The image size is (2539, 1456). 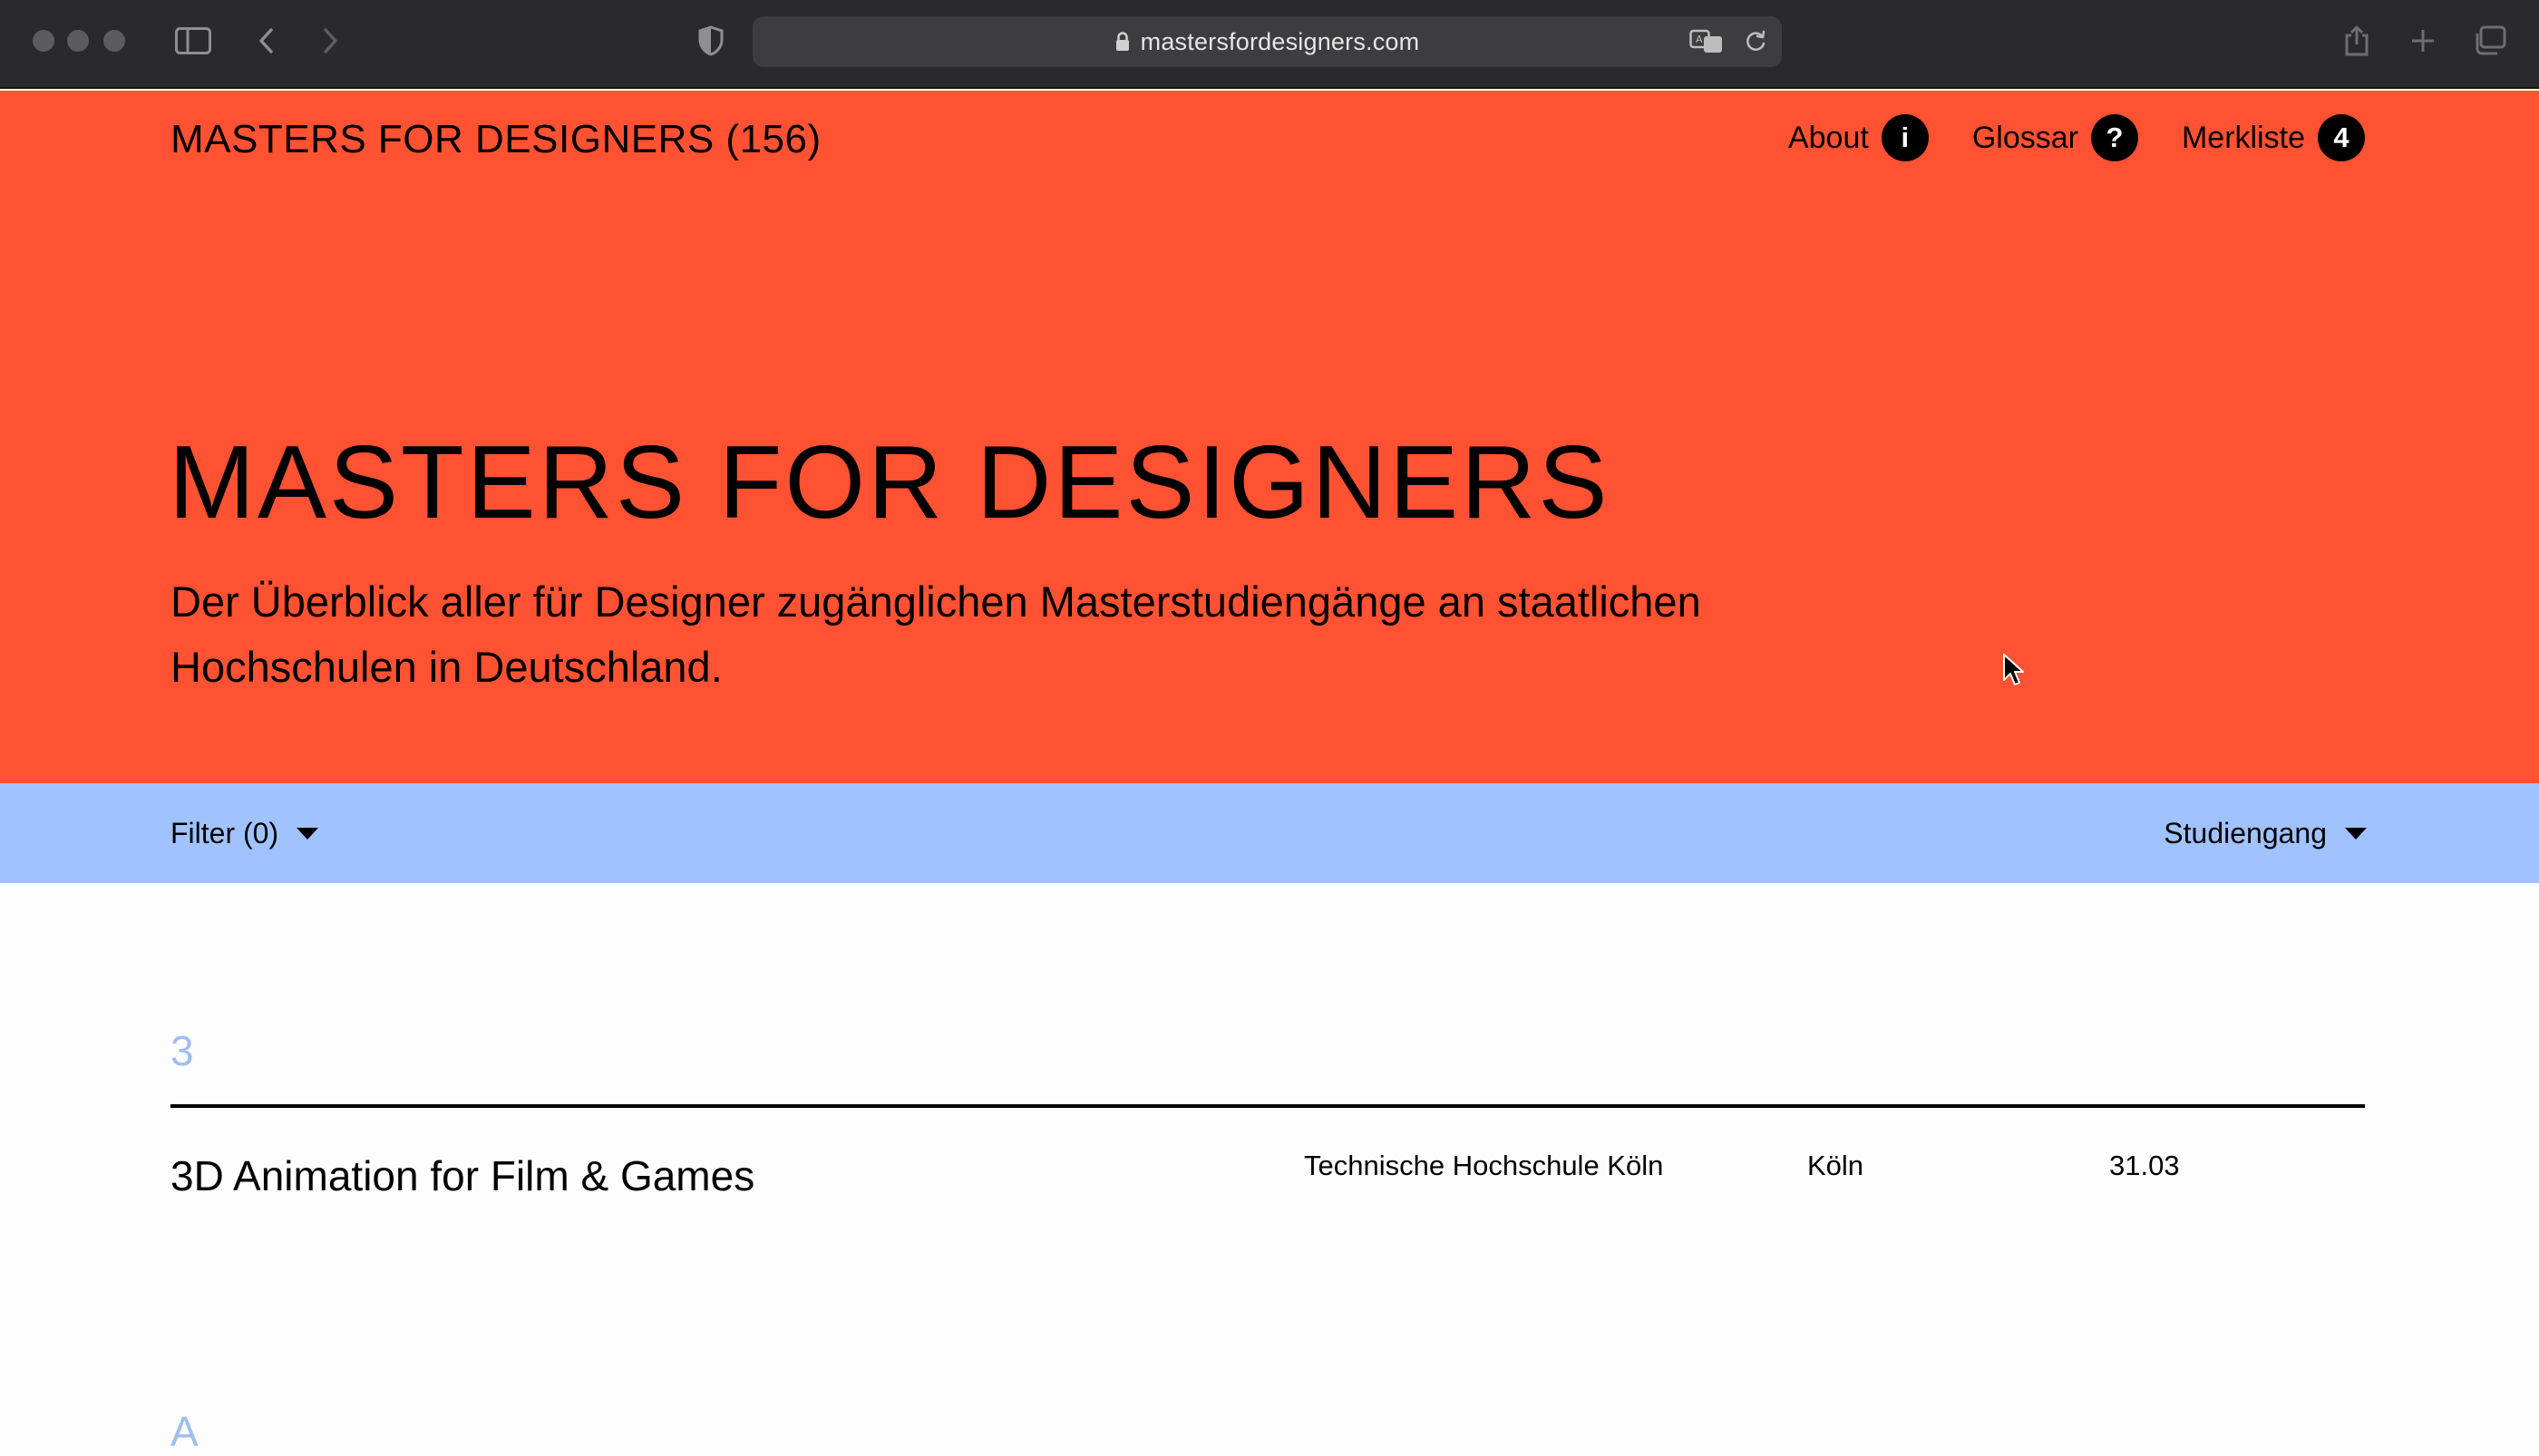 I want to click on address-bar: mastersfordesigners.com A, so click(x=1267, y=41).